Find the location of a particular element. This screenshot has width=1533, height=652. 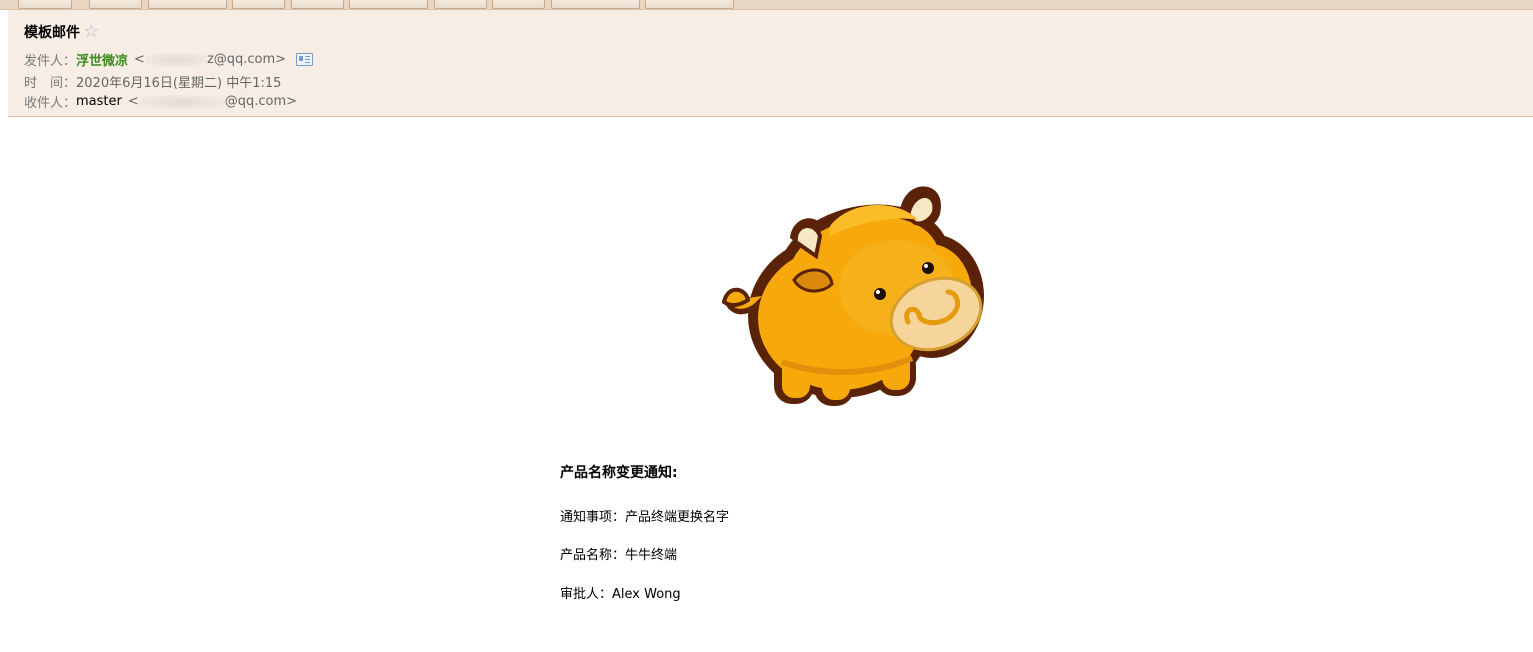

subject-row: 模板邮件 ☆ is located at coordinates (61, 32).